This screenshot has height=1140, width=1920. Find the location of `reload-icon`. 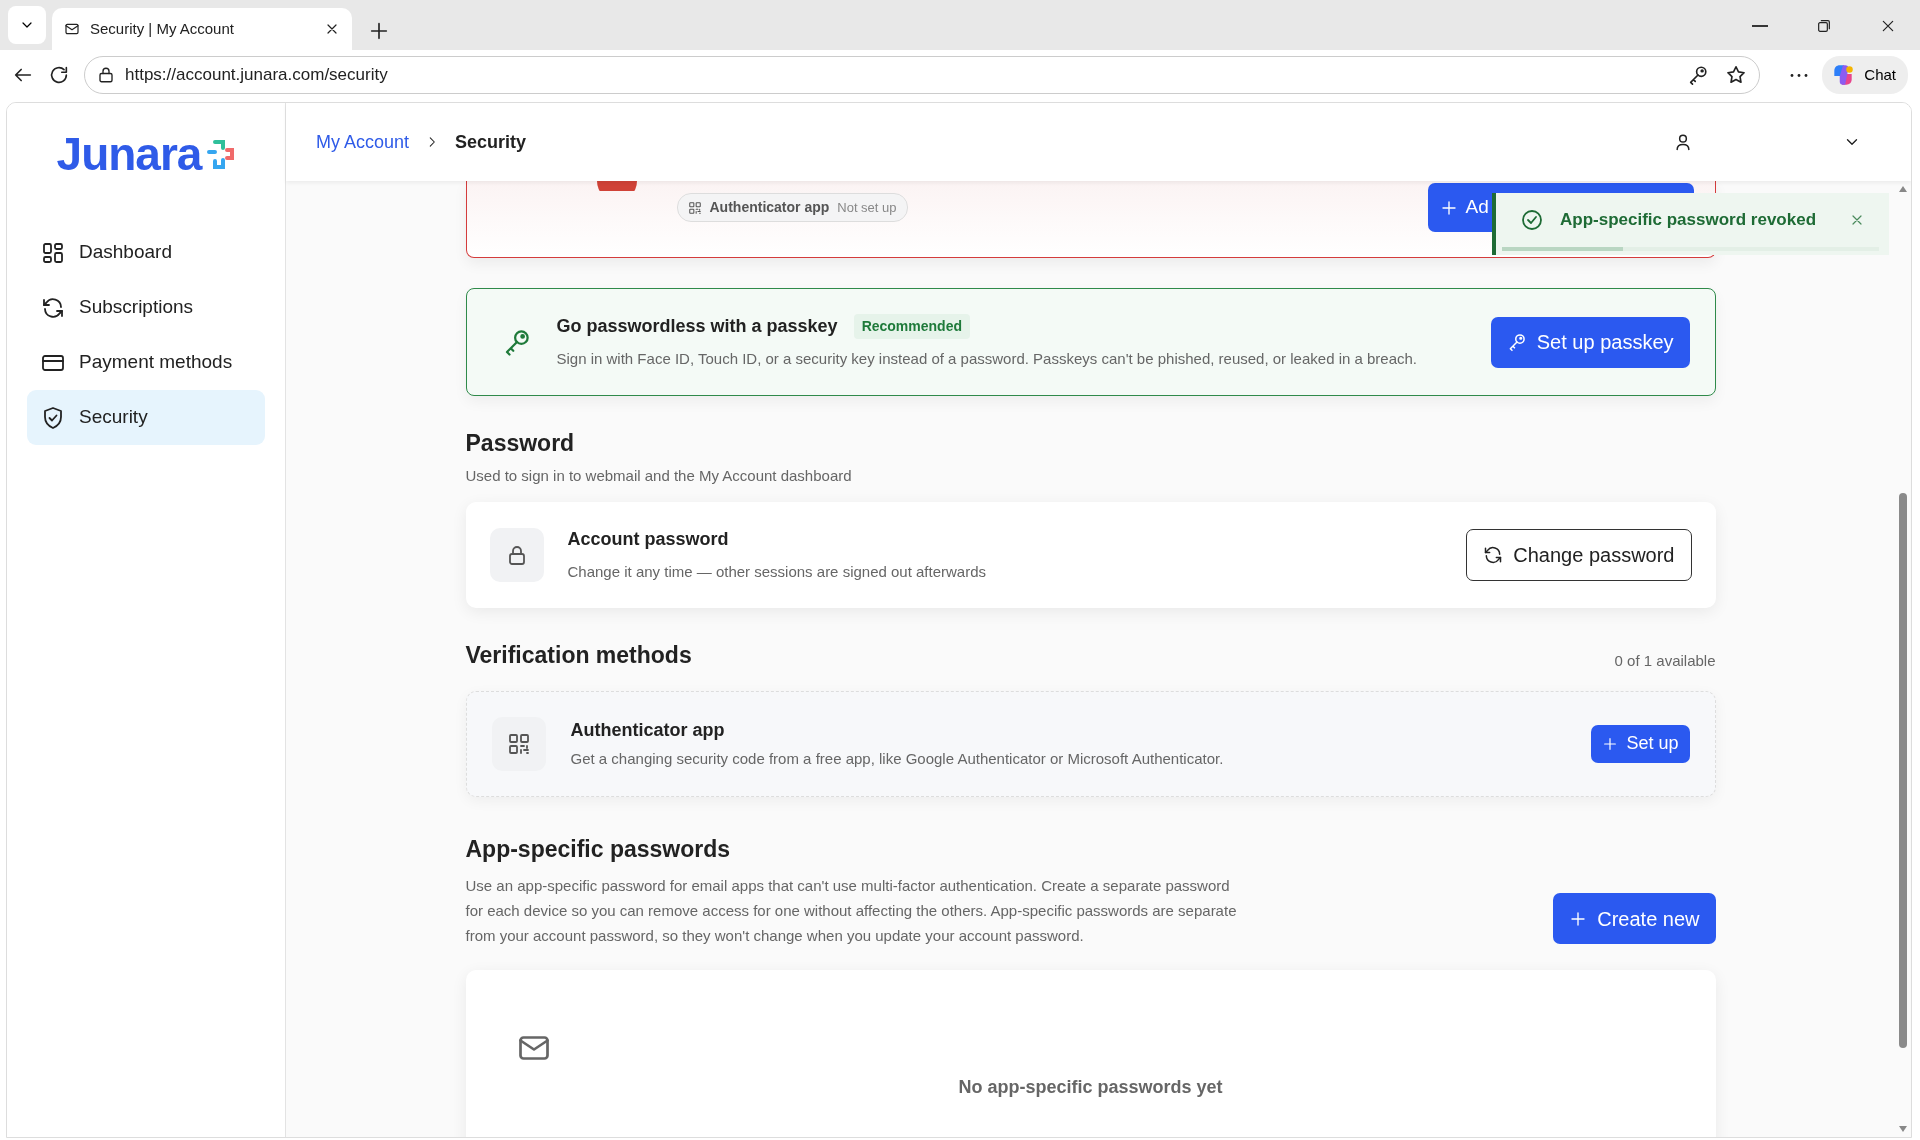

reload-icon is located at coordinates (59, 75).